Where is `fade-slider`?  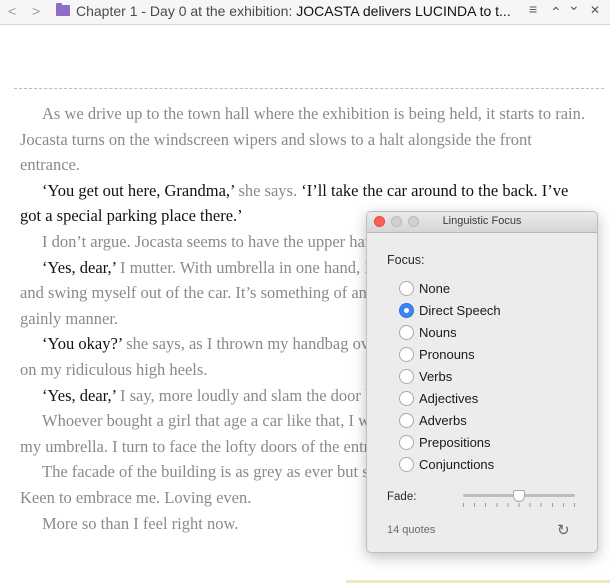
fade-slider is located at coordinates (519, 499).